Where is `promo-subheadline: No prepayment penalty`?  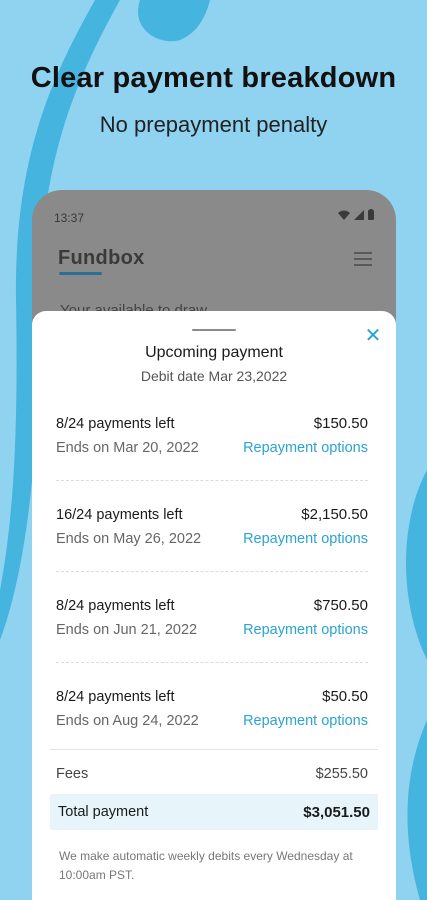 promo-subheadline: No prepayment penalty is located at coordinates (213, 124).